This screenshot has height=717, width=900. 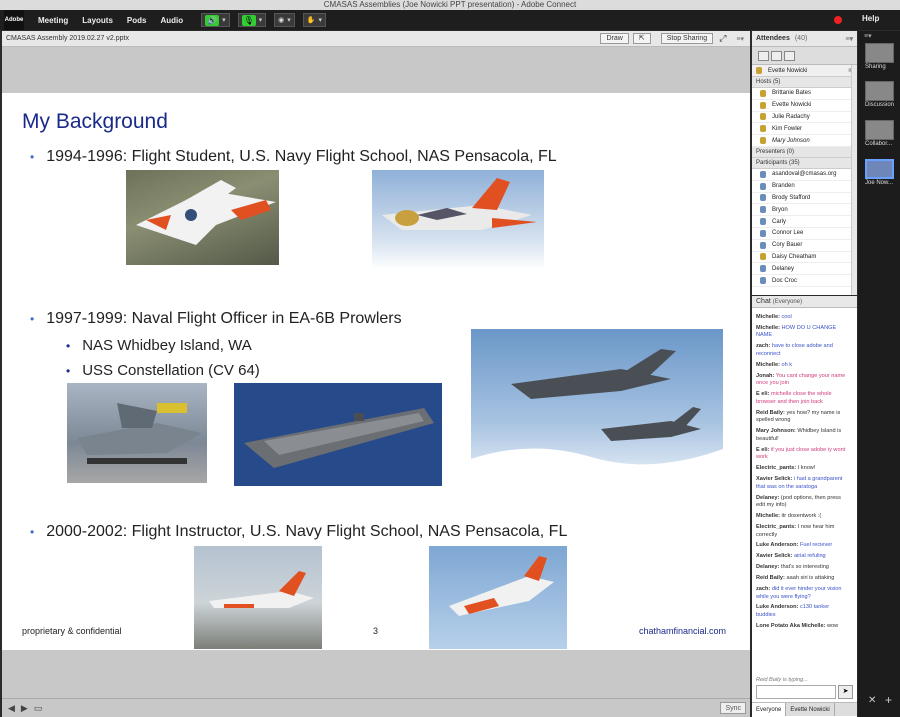 I want to click on pointer-button: ⇱, so click(x=641, y=38).